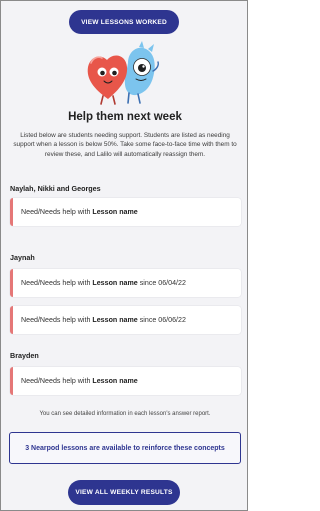 The width and height of the screenshot is (320, 511). I want to click on view-lessons-worked-button: VIEW LESSONS WORKED, so click(124, 22).